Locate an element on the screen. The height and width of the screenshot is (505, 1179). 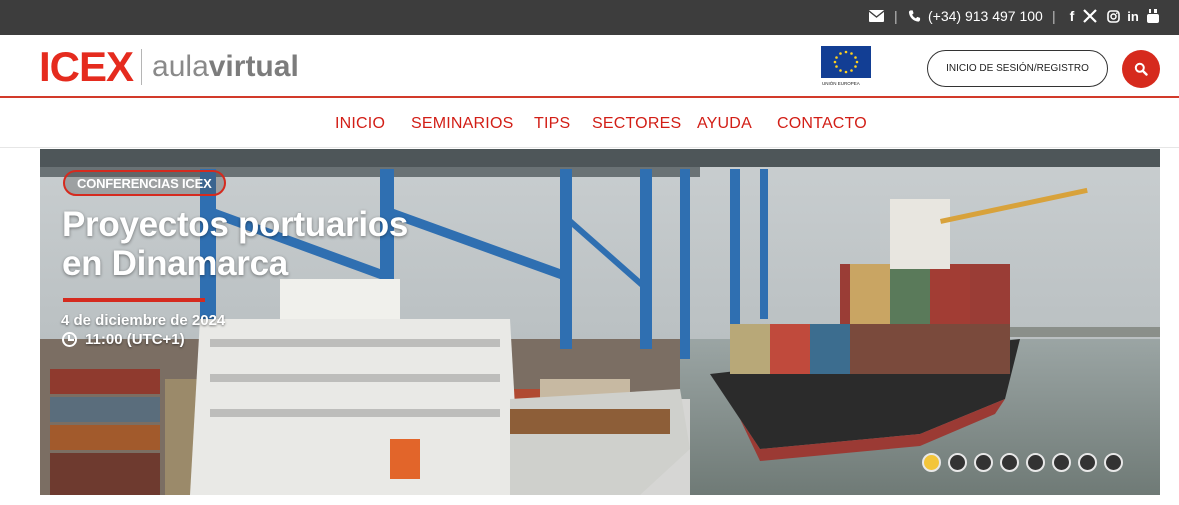
slider-pagination is located at coordinates (1022, 462).